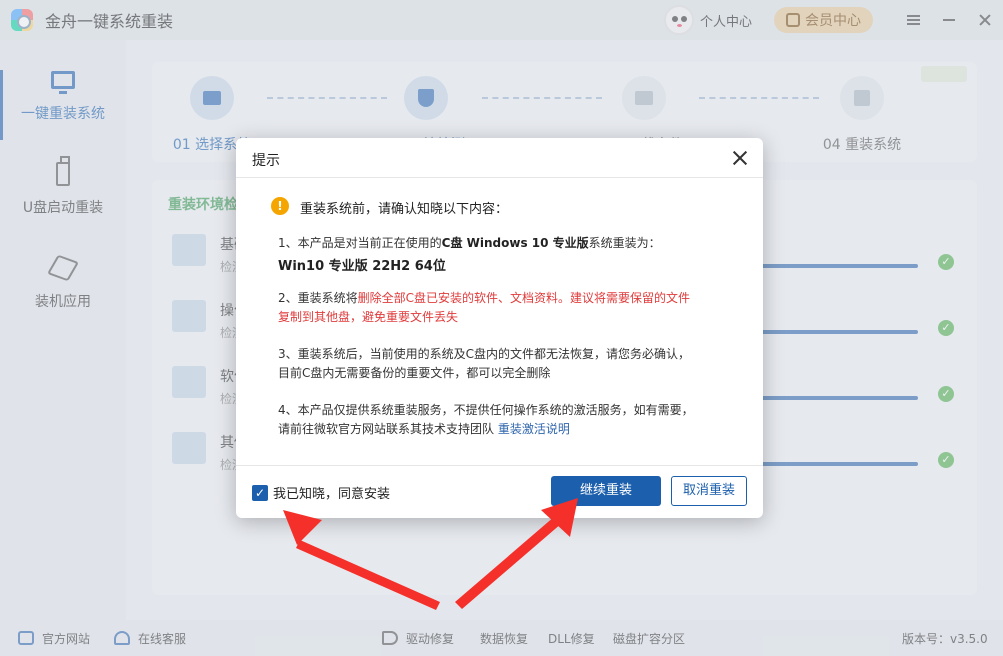  Describe the element at coordinates (624, 243) in the screenshot. I see `notice-text: 系统重装为：` at that location.